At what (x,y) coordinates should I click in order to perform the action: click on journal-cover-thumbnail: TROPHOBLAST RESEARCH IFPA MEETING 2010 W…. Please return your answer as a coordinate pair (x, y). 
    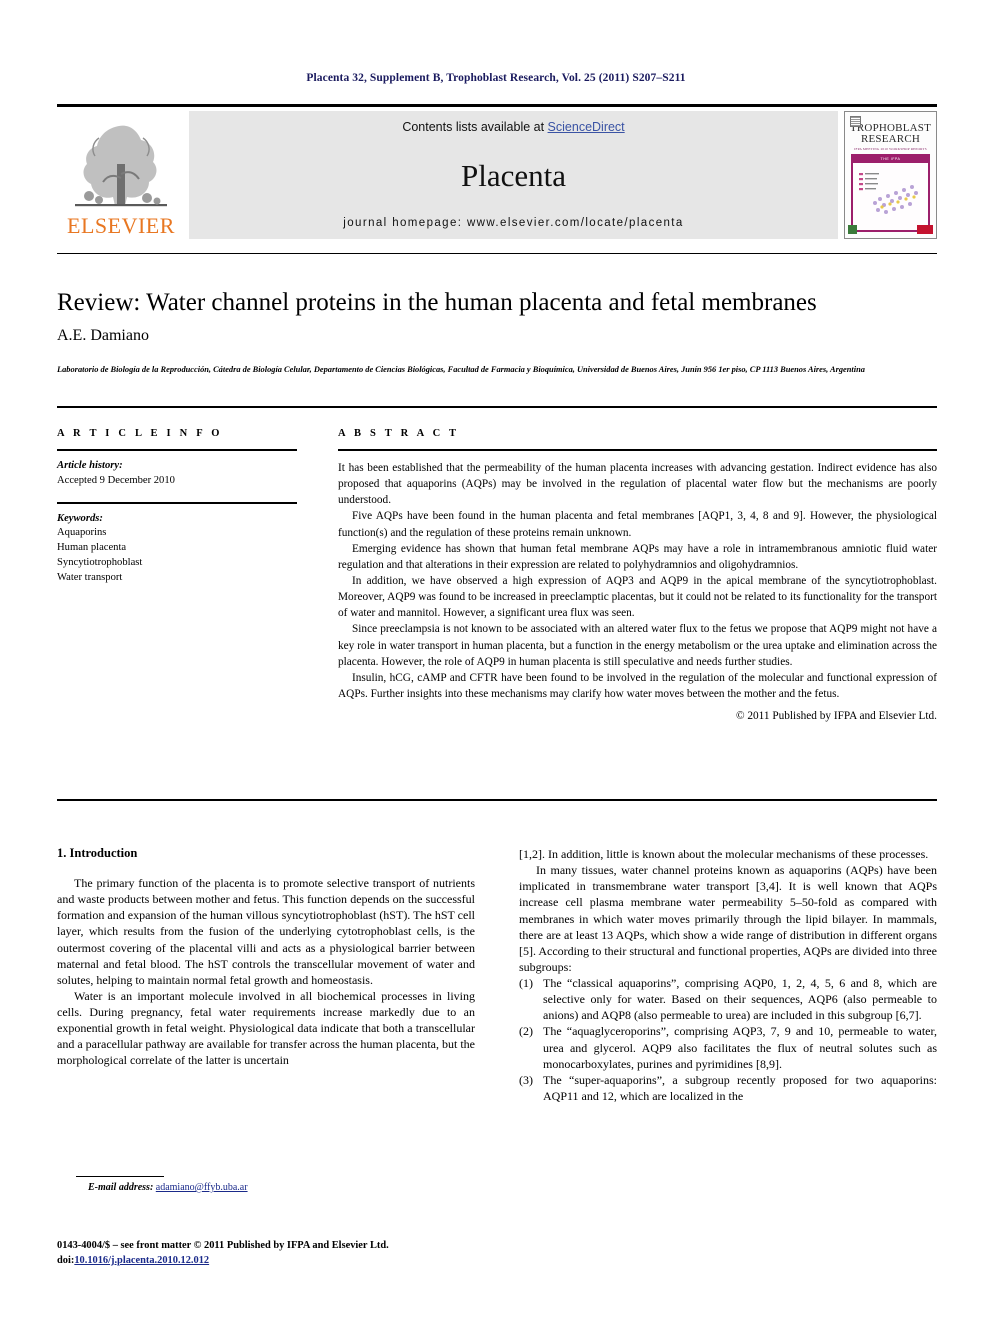
    Looking at the image, I should click on (890, 175).